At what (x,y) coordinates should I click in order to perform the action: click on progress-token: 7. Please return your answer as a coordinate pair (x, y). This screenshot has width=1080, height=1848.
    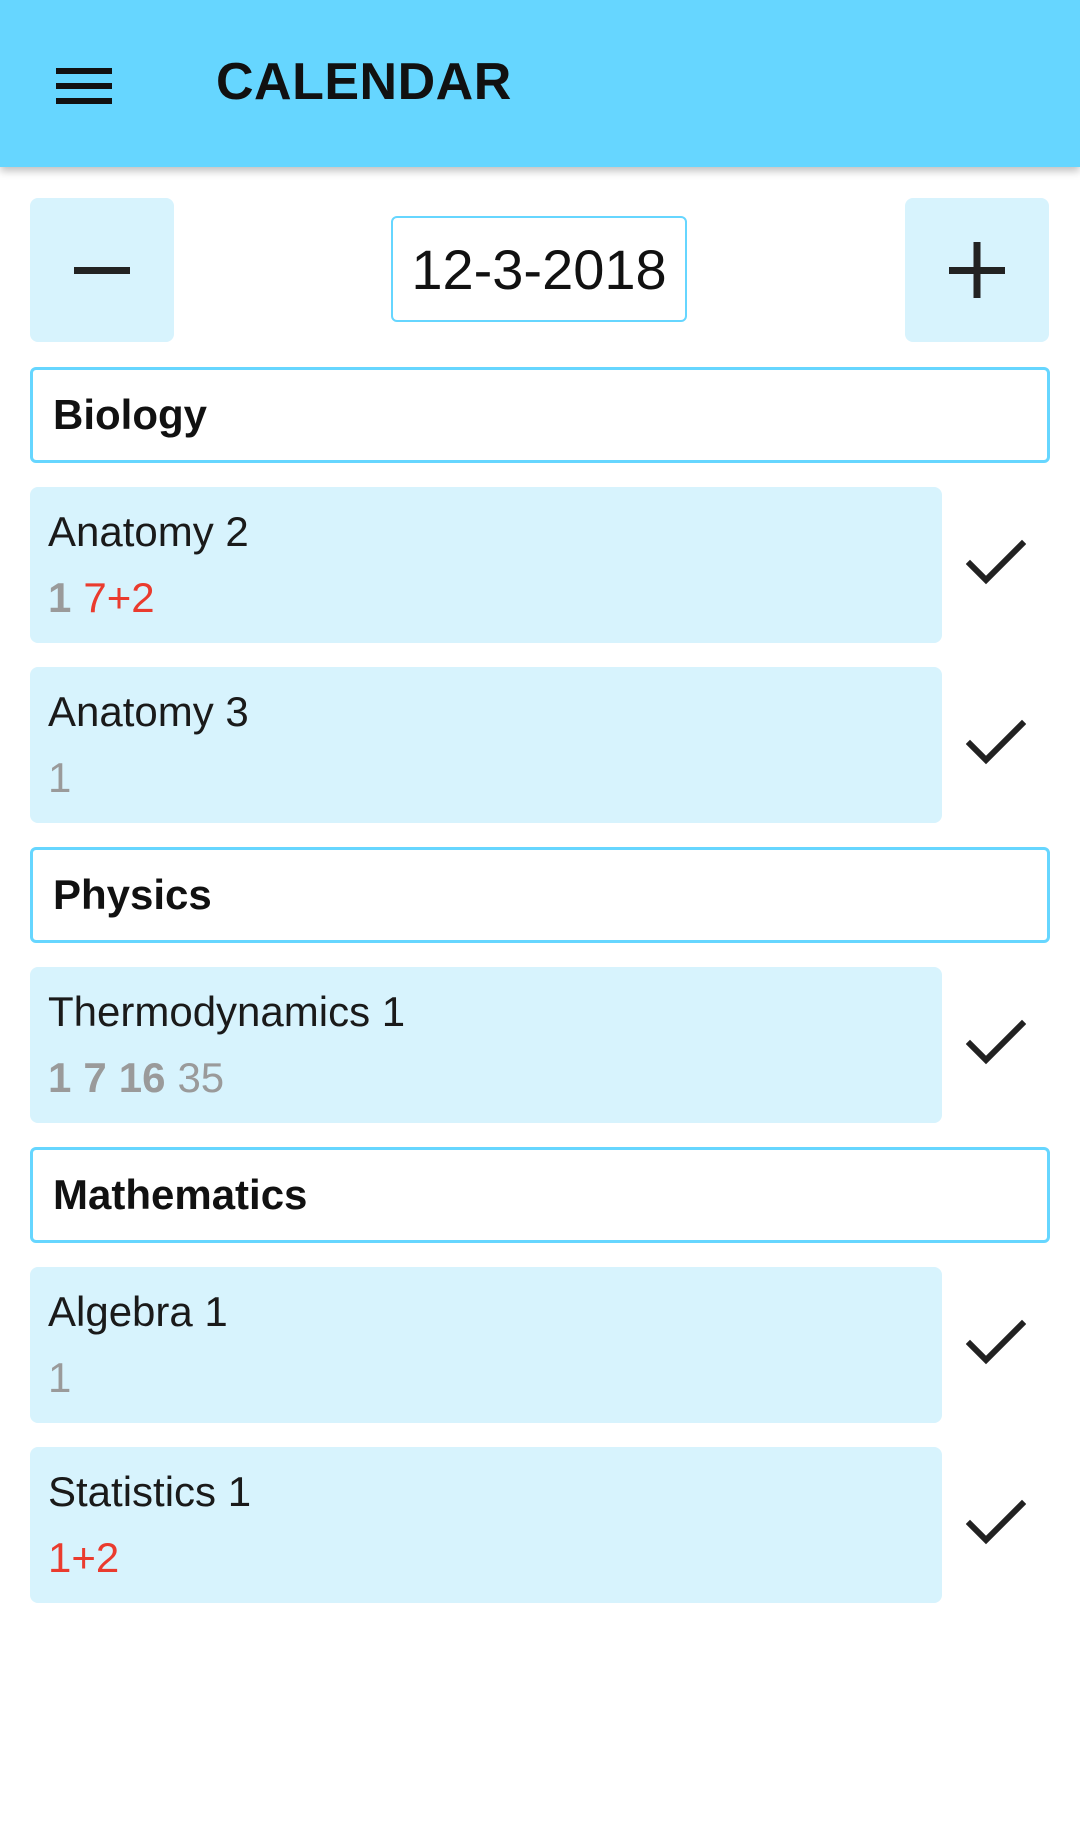
    Looking at the image, I should click on (95, 1077).